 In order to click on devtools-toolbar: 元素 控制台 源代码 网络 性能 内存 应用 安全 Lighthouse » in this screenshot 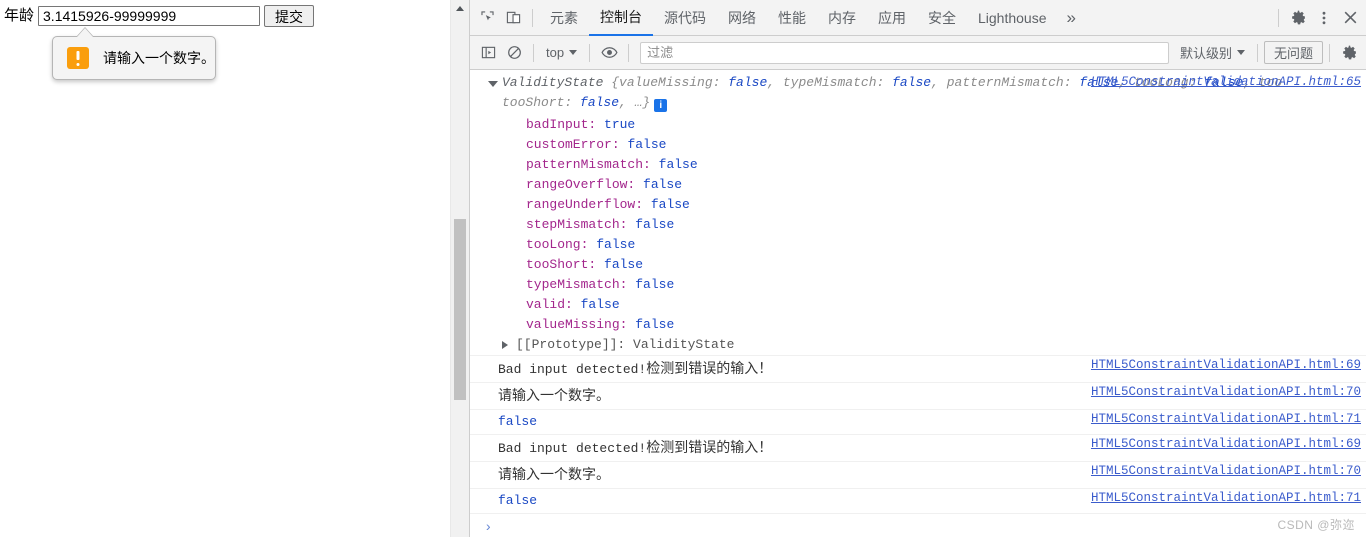, I will do `click(918, 18)`.